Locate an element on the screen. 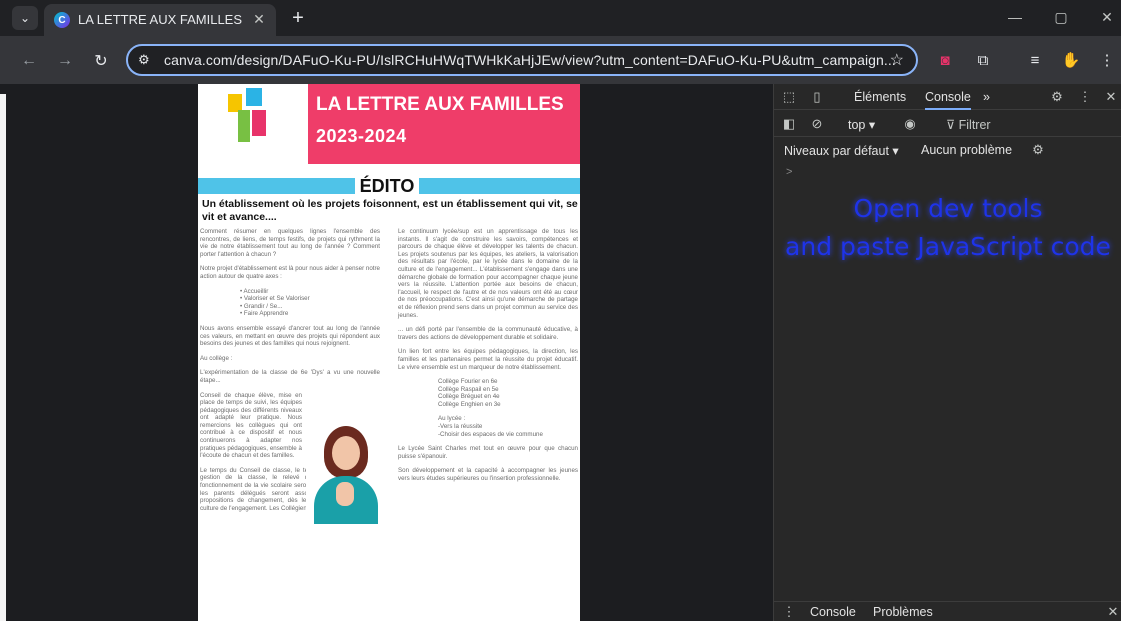 The height and width of the screenshot is (621, 1121). devtools-menu-icon: ⋮ is located at coordinates (1085, 97).